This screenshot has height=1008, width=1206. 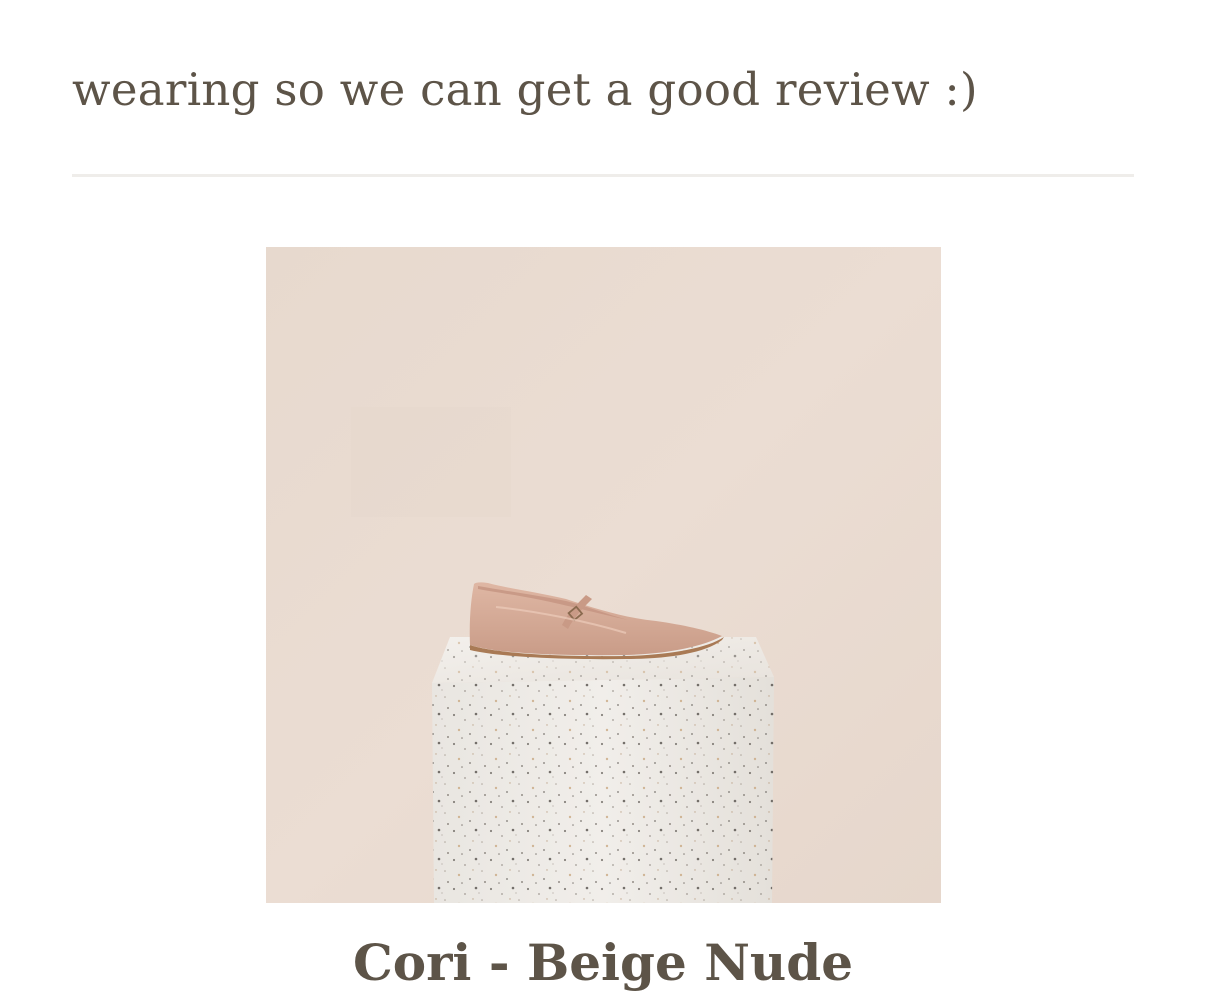 I want to click on intro-text: wearing so we can get a good review :), so click(x=612, y=65).